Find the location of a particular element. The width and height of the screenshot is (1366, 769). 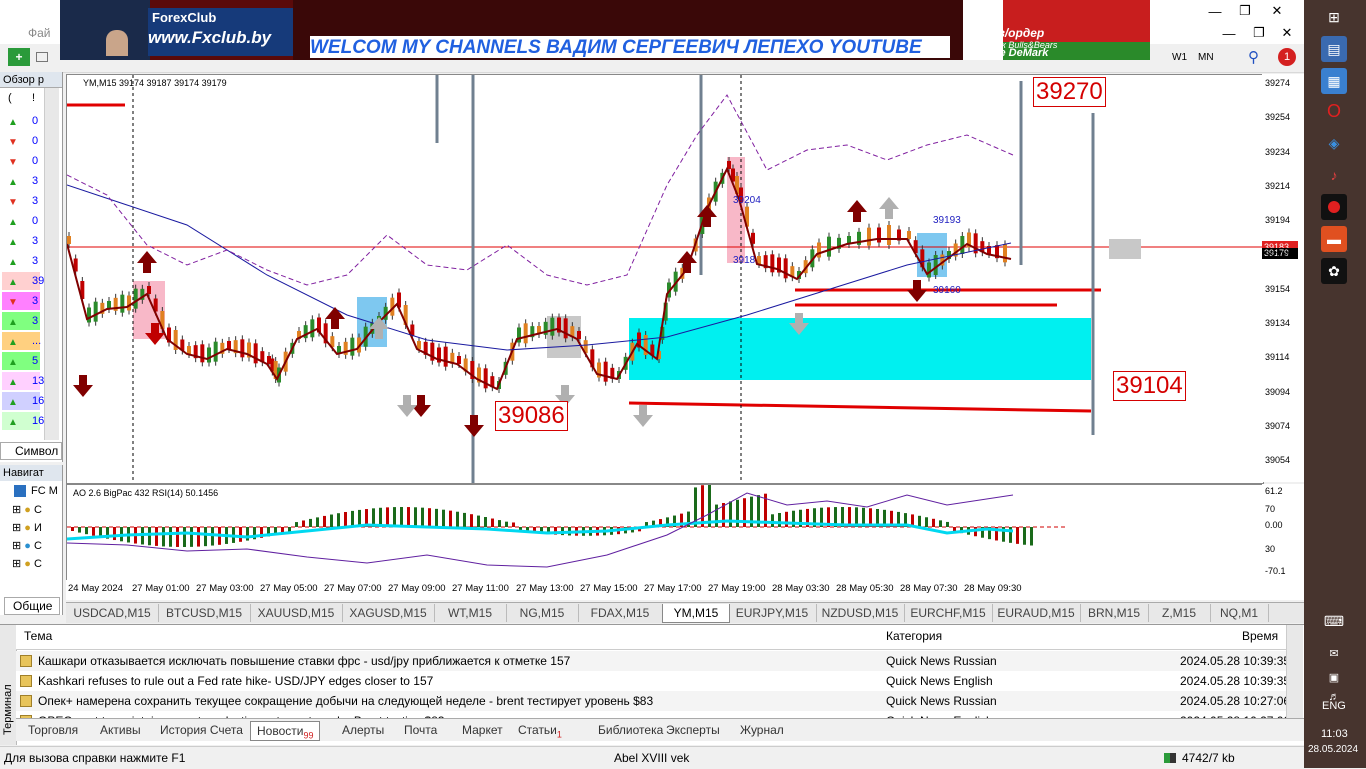

tab-symbols: Символ is located at coordinates (31, 451).